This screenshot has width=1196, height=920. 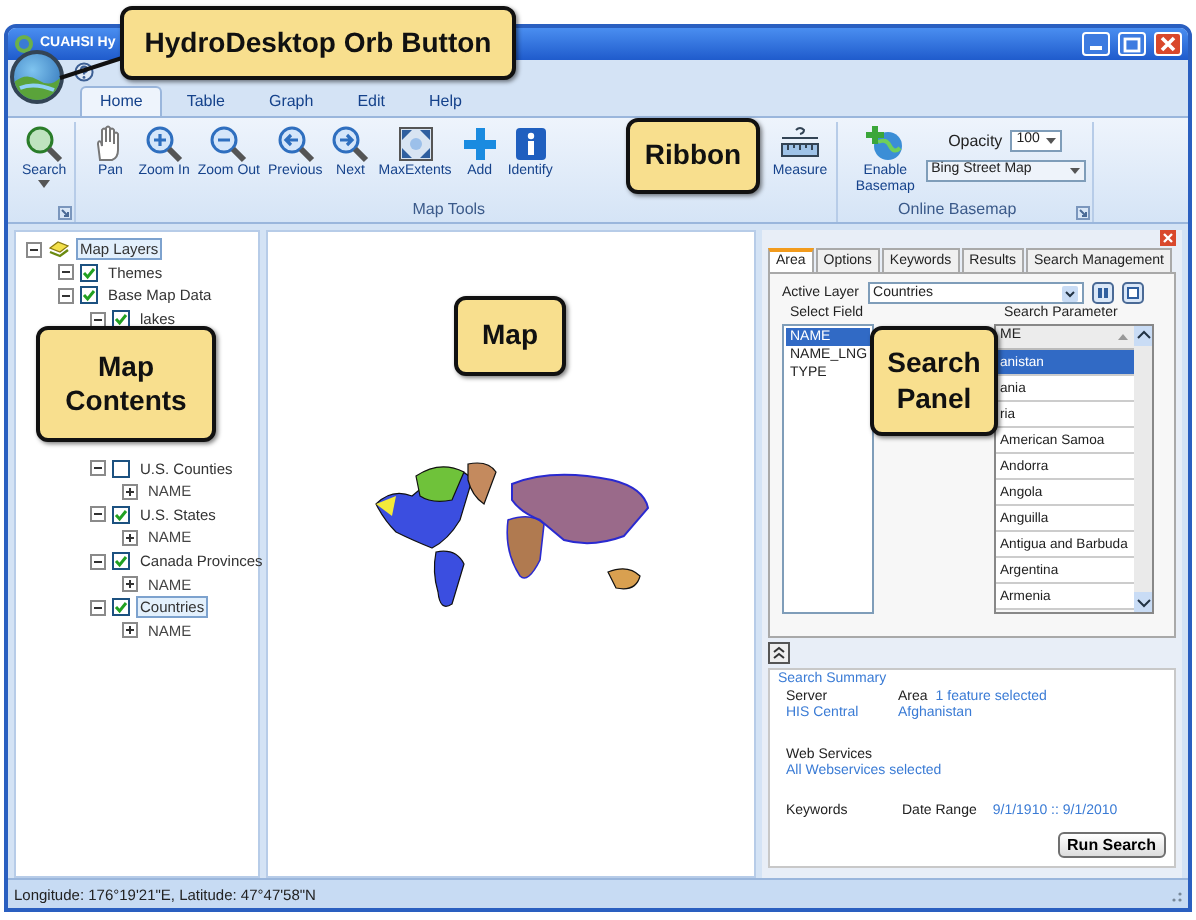 What do you see at coordinates (510, 336) in the screenshot?
I see `callout-label: Map` at bounding box center [510, 336].